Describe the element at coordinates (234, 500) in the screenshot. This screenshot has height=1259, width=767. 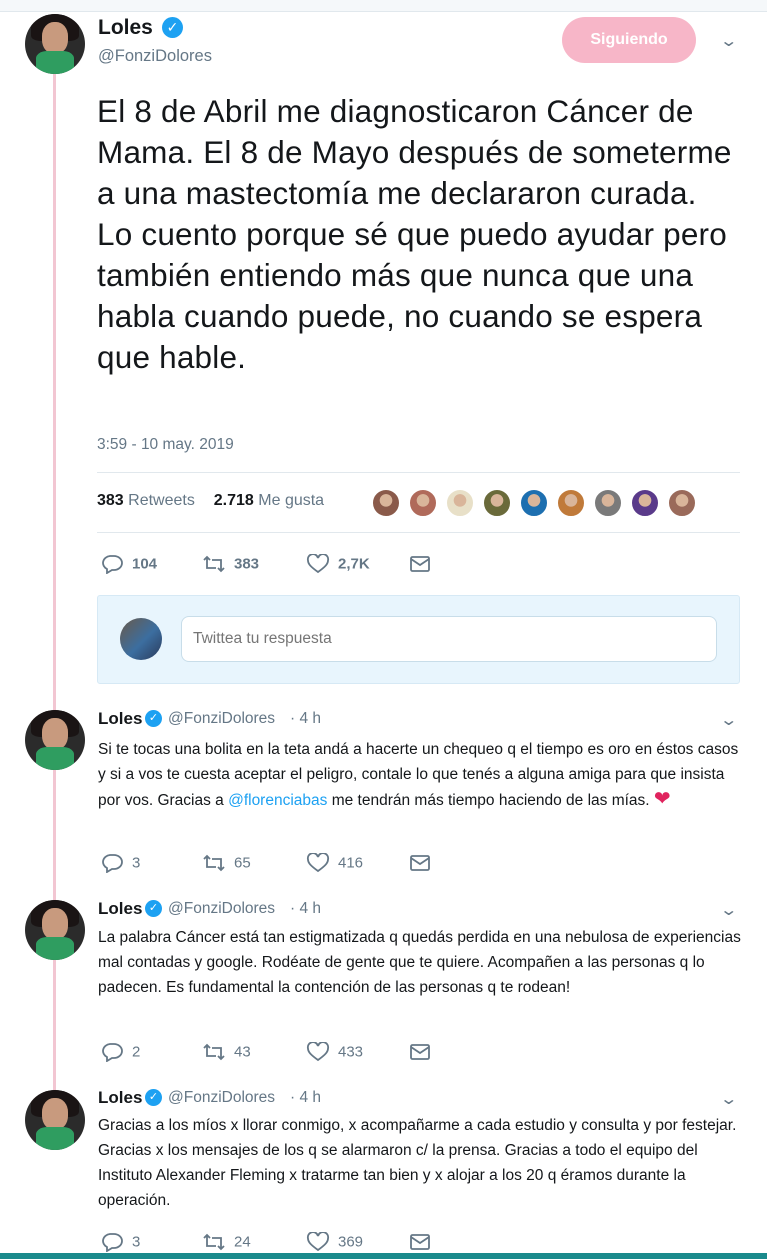
I see `likes-count: 2.718` at that location.